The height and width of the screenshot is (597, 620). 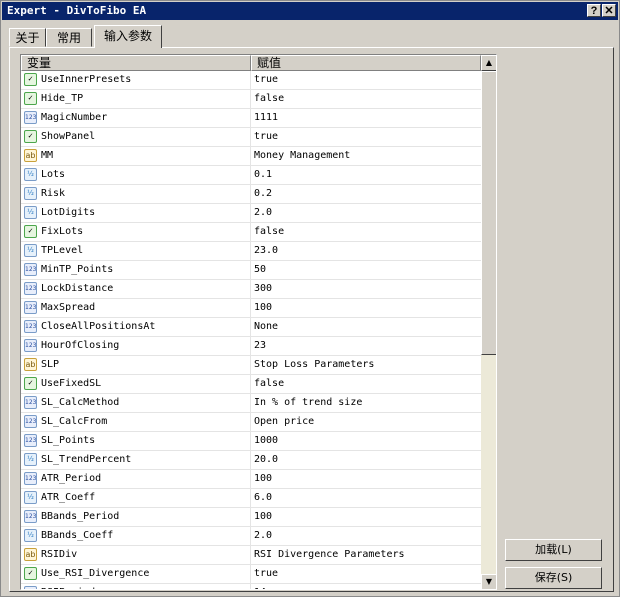 I want to click on parameter-row: 123 ATR_Period 100, so click(x=251, y=479).